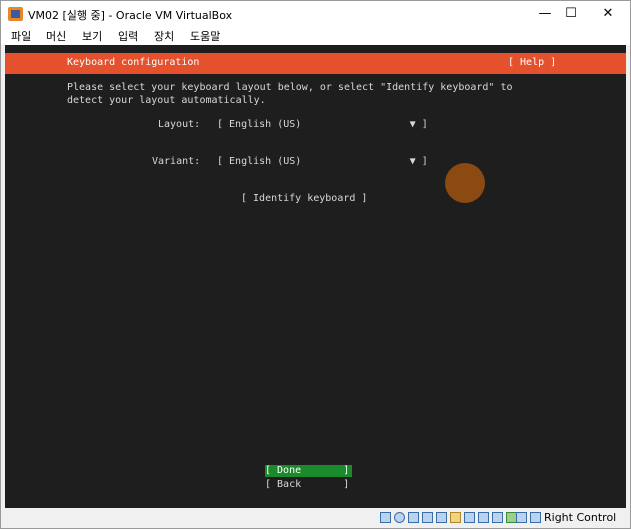 The image size is (631, 529). Describe the element at coordinates (571, 14) in the screenshot. I see `maximize-button: ☐` at that location.